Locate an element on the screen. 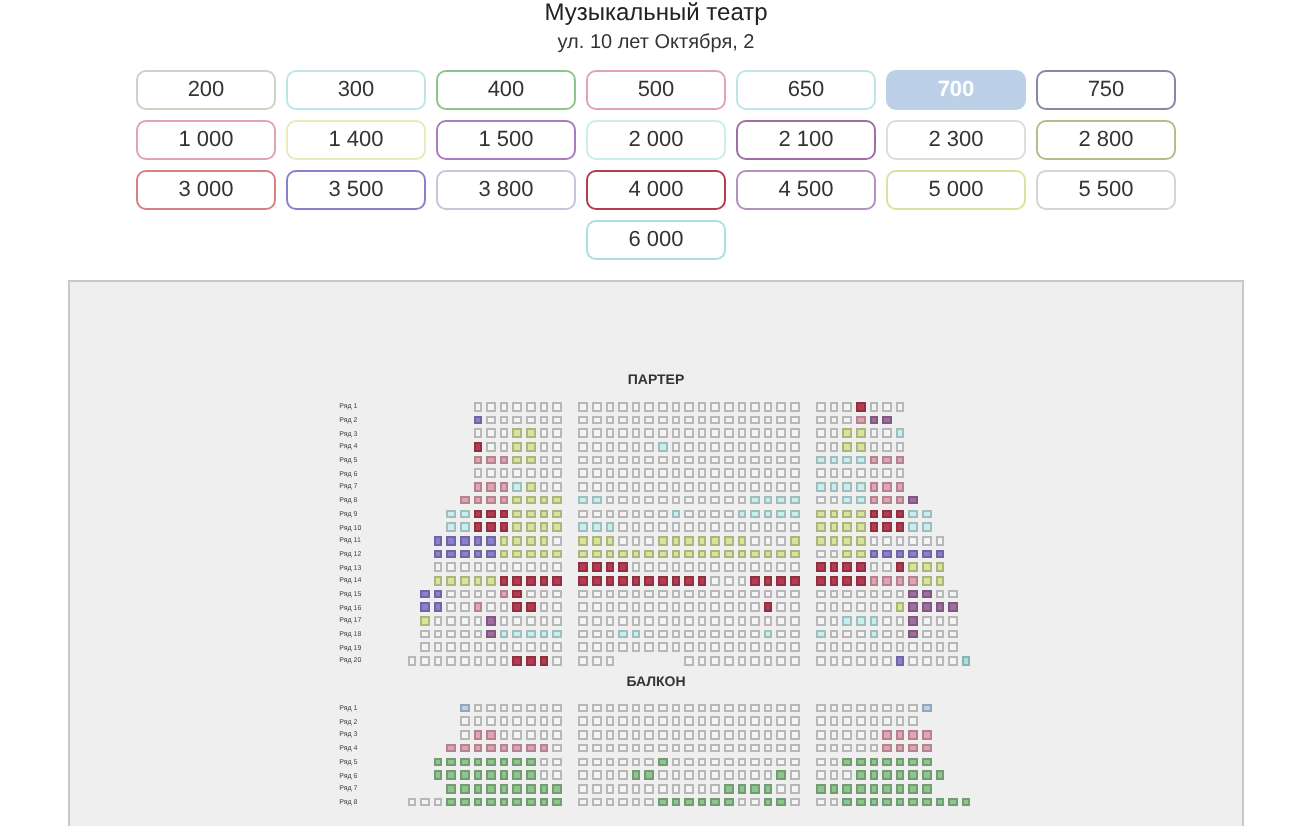  price-button: 1 000 is located at coordinates (206, 140).